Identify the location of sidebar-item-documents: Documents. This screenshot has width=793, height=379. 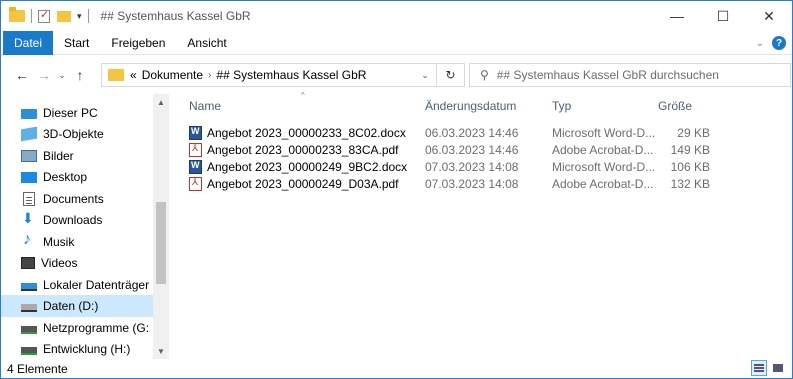
(77, 199).